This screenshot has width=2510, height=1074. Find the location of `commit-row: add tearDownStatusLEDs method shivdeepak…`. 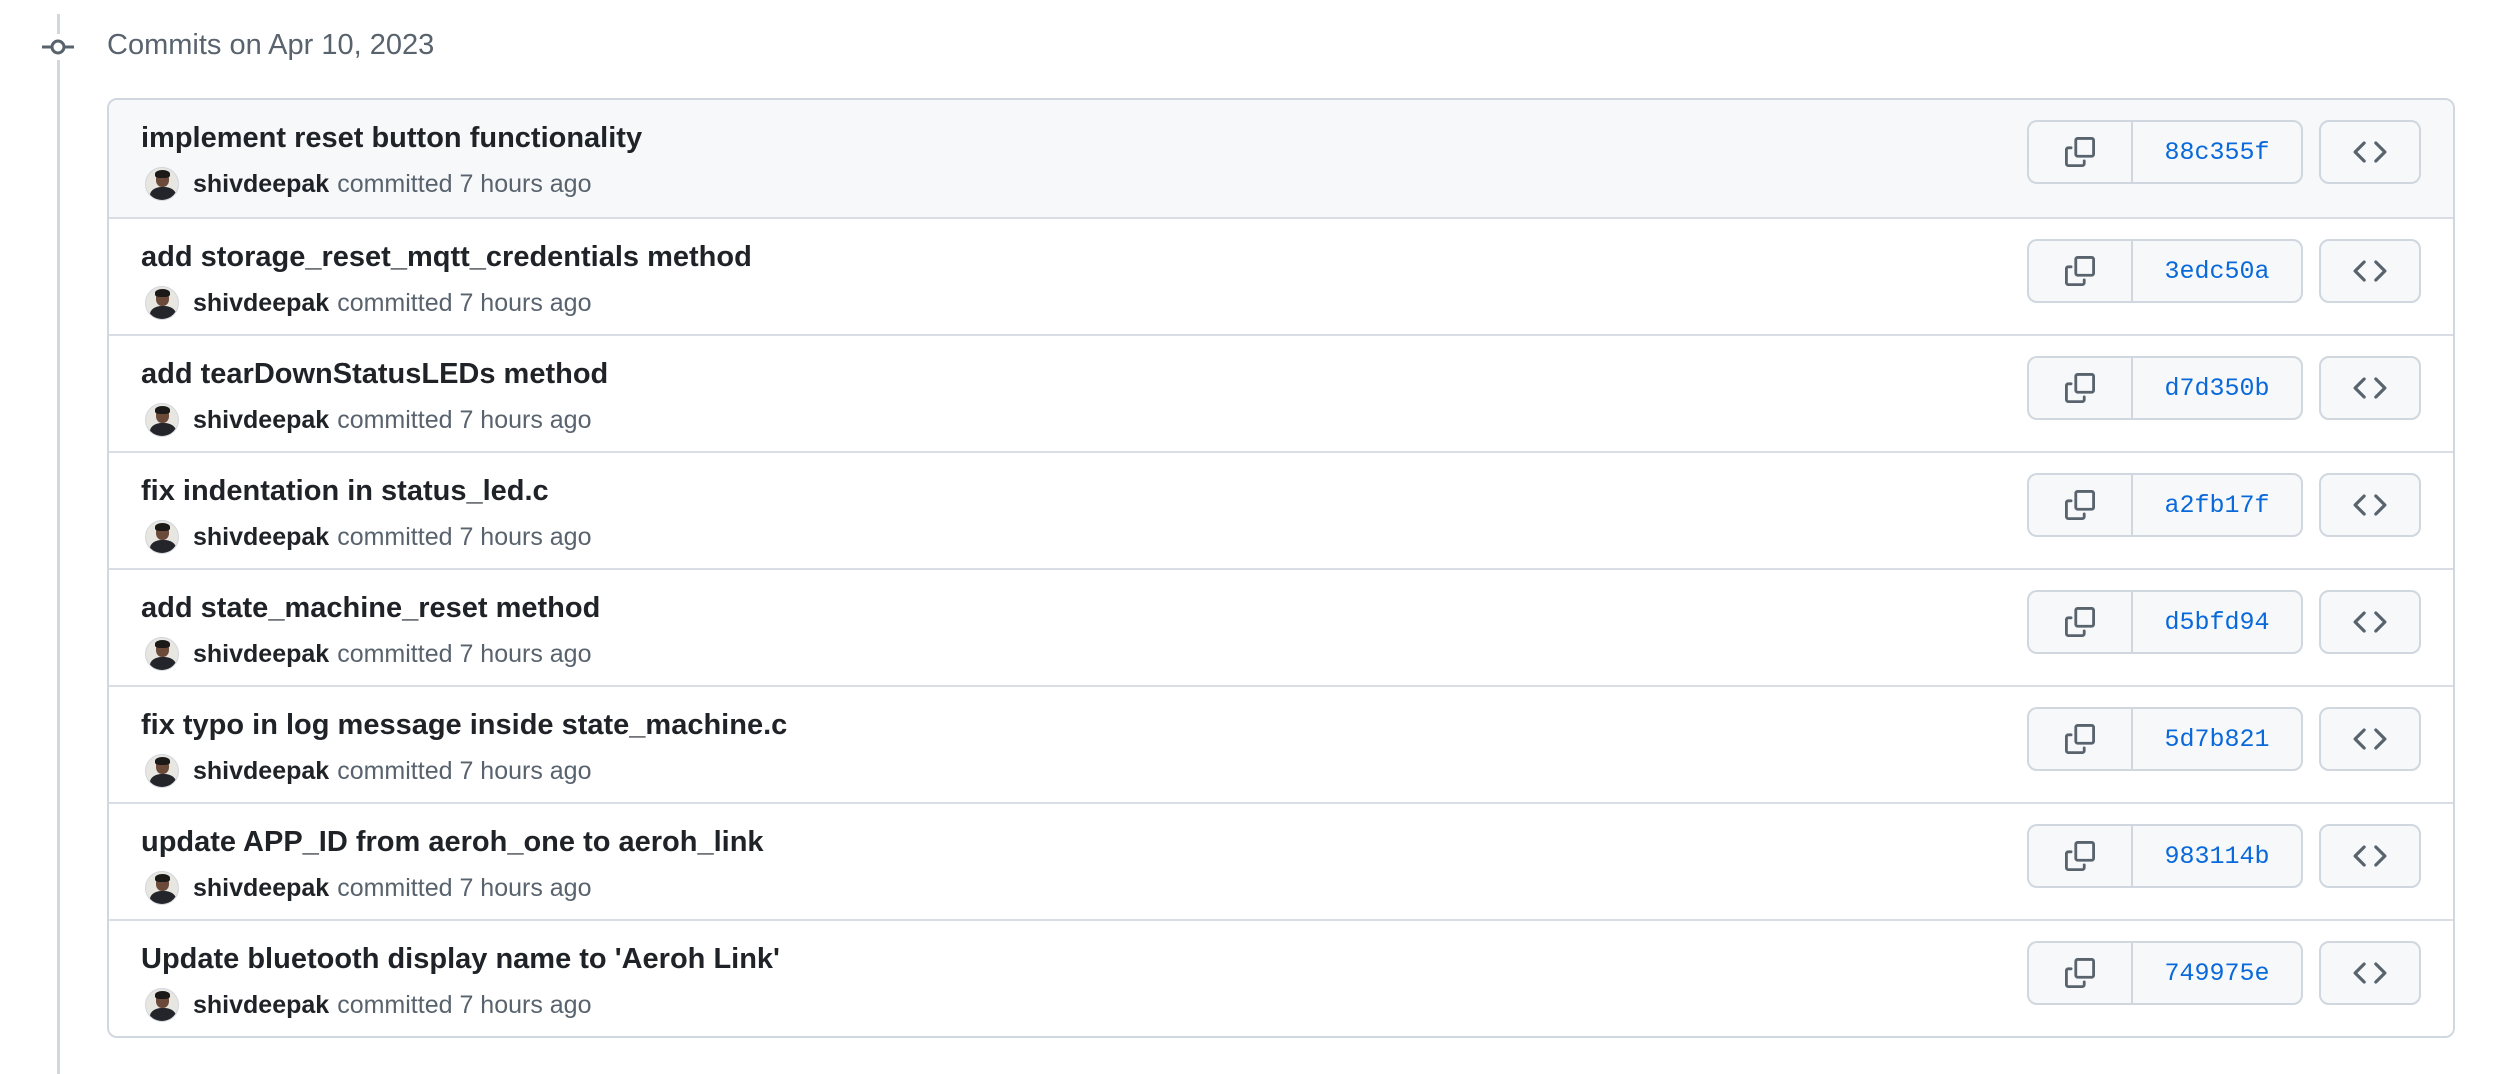

commit-row: add tearDownStatusLEDs method shivdeepak… is located at coordinates (1281, 392).